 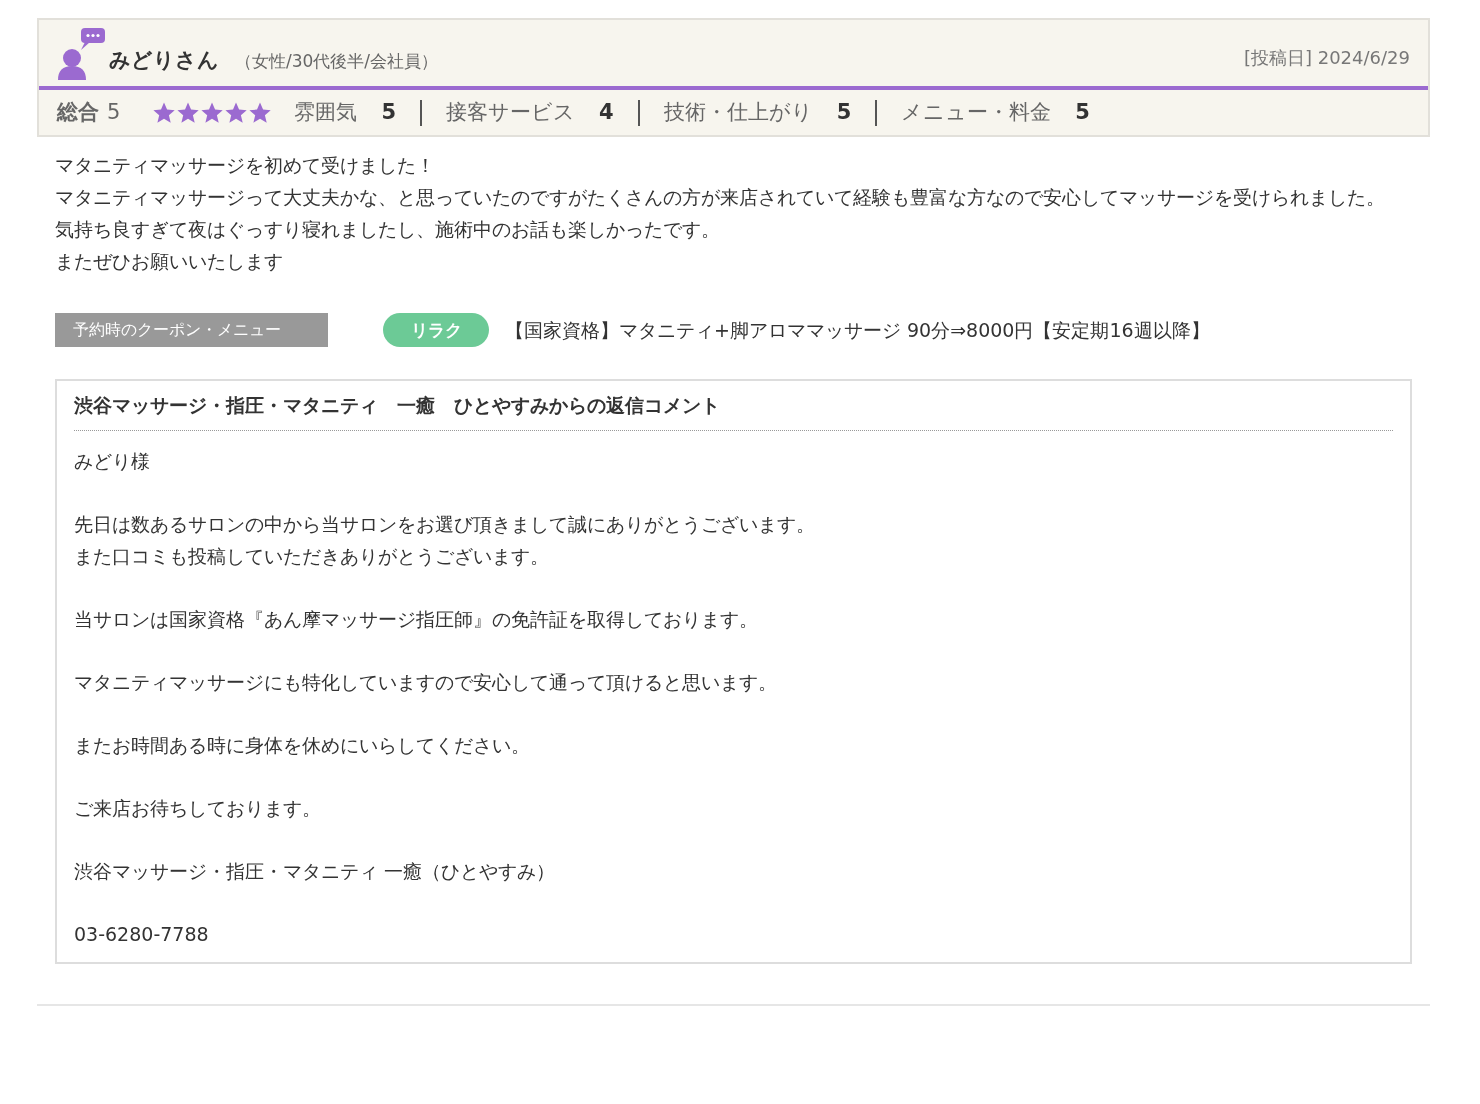 I want to click on overall-score: 5, so click(x=114, y=112).